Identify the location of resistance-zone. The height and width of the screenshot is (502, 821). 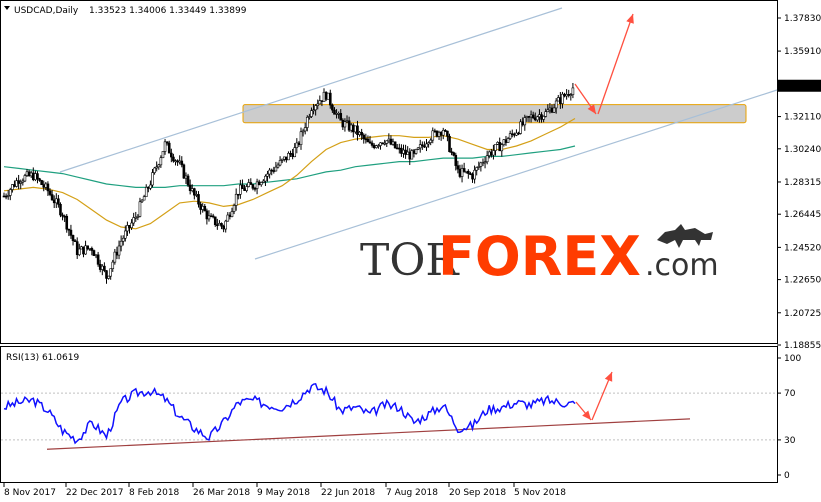
(494, 114).